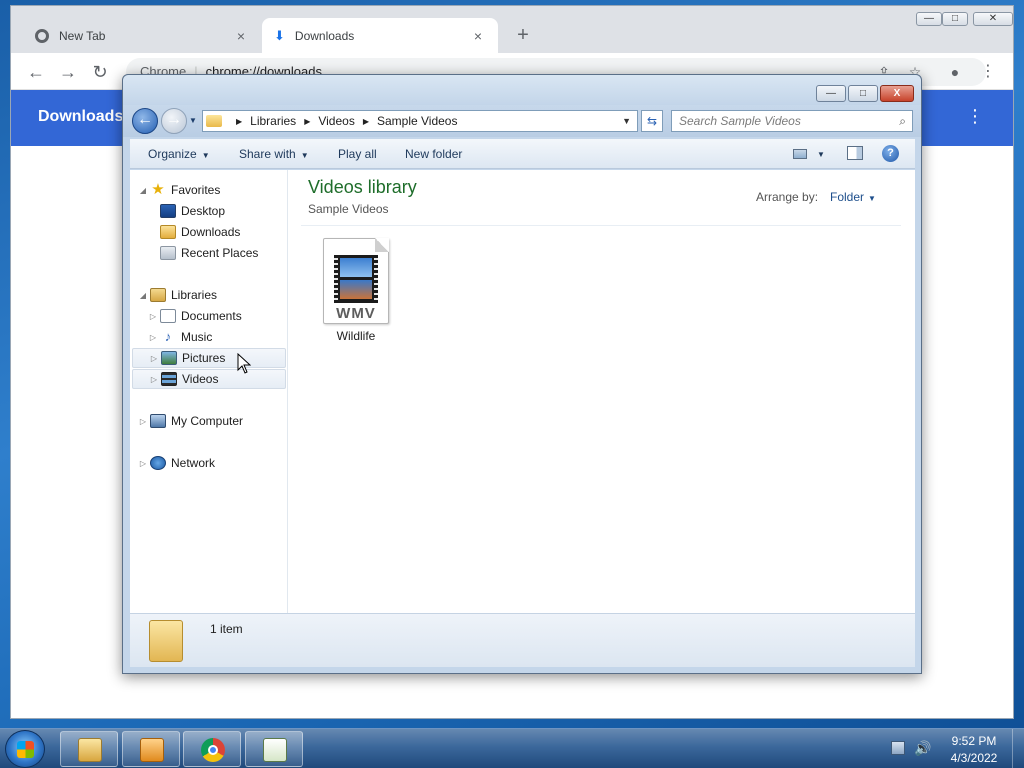 The width and height of the screenshot is (1024, 768). What do you see at coordinates (209, 253) in the screenshot?
I see `nav-recent-places: Recent Places` at bounding box center [209, 253].